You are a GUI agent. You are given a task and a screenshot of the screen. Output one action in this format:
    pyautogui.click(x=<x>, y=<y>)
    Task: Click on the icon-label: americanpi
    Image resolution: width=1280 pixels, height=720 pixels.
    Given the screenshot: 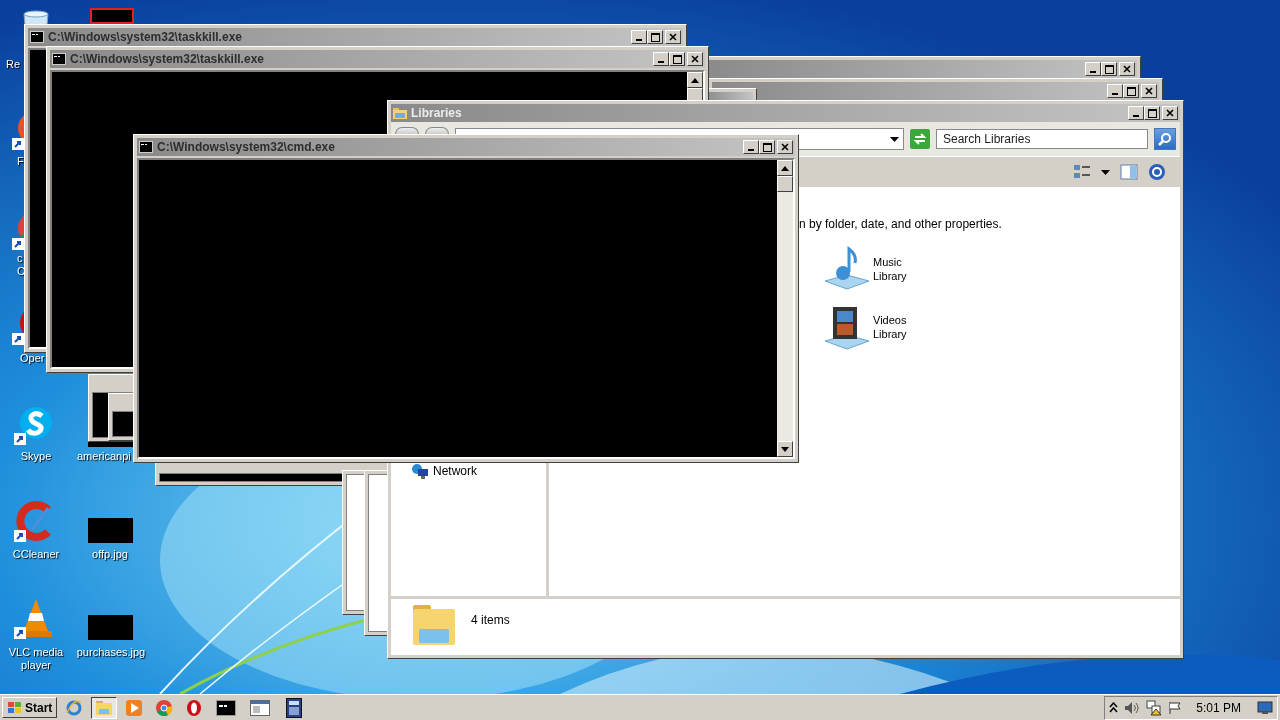 What is the action you would take?
    pyautogui.click(x=104, y=456)
    